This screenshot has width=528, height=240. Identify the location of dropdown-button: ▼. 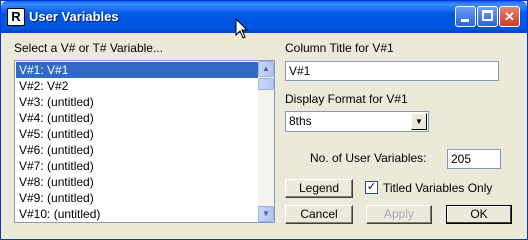
(419, 121).